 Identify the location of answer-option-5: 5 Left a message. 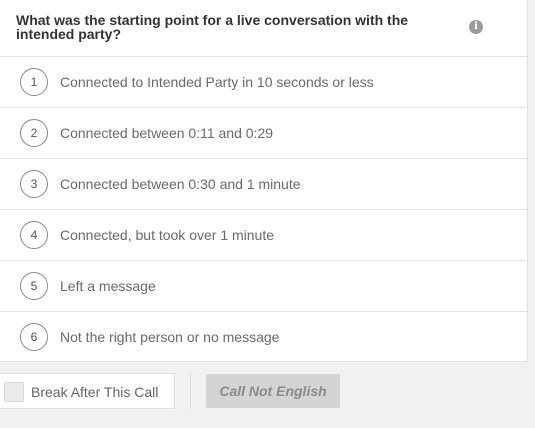
(263, 285).